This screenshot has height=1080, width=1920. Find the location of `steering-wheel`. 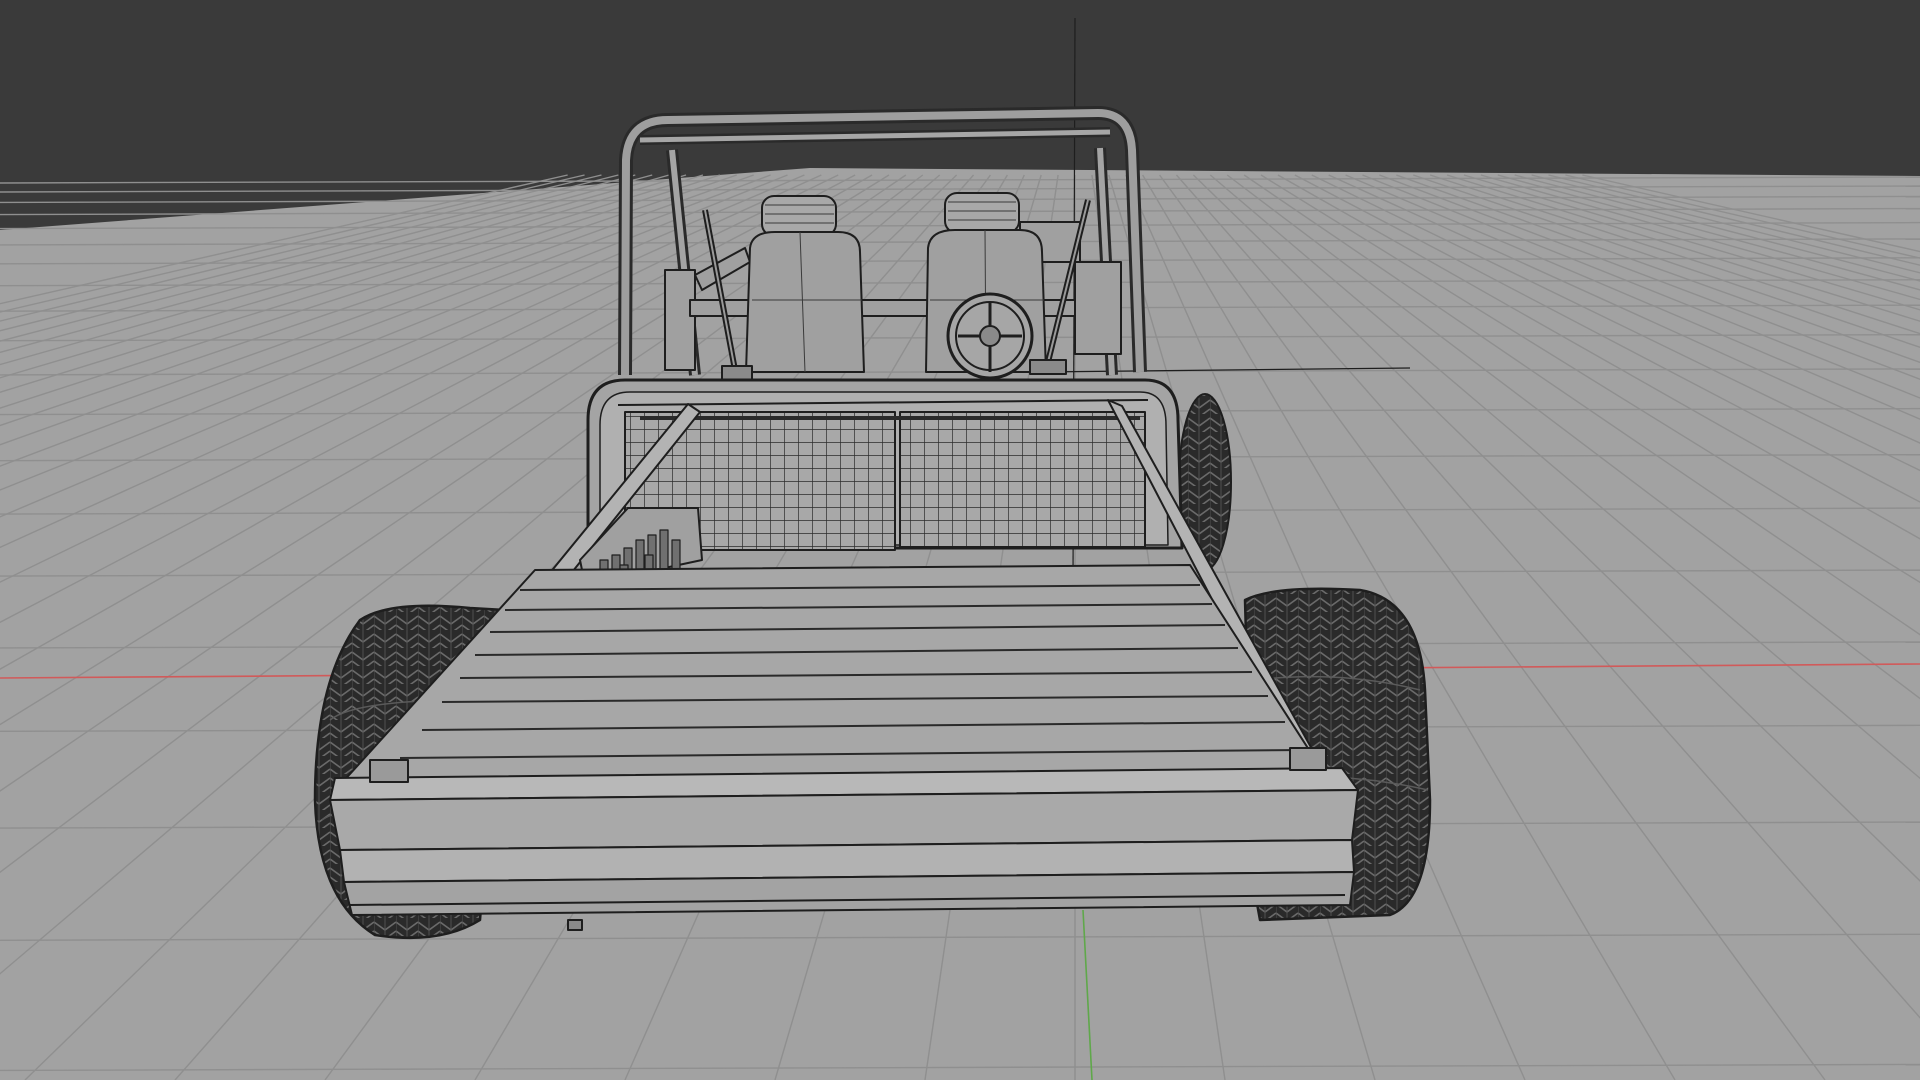

steering-wheel is located at coordinates (990, 336).